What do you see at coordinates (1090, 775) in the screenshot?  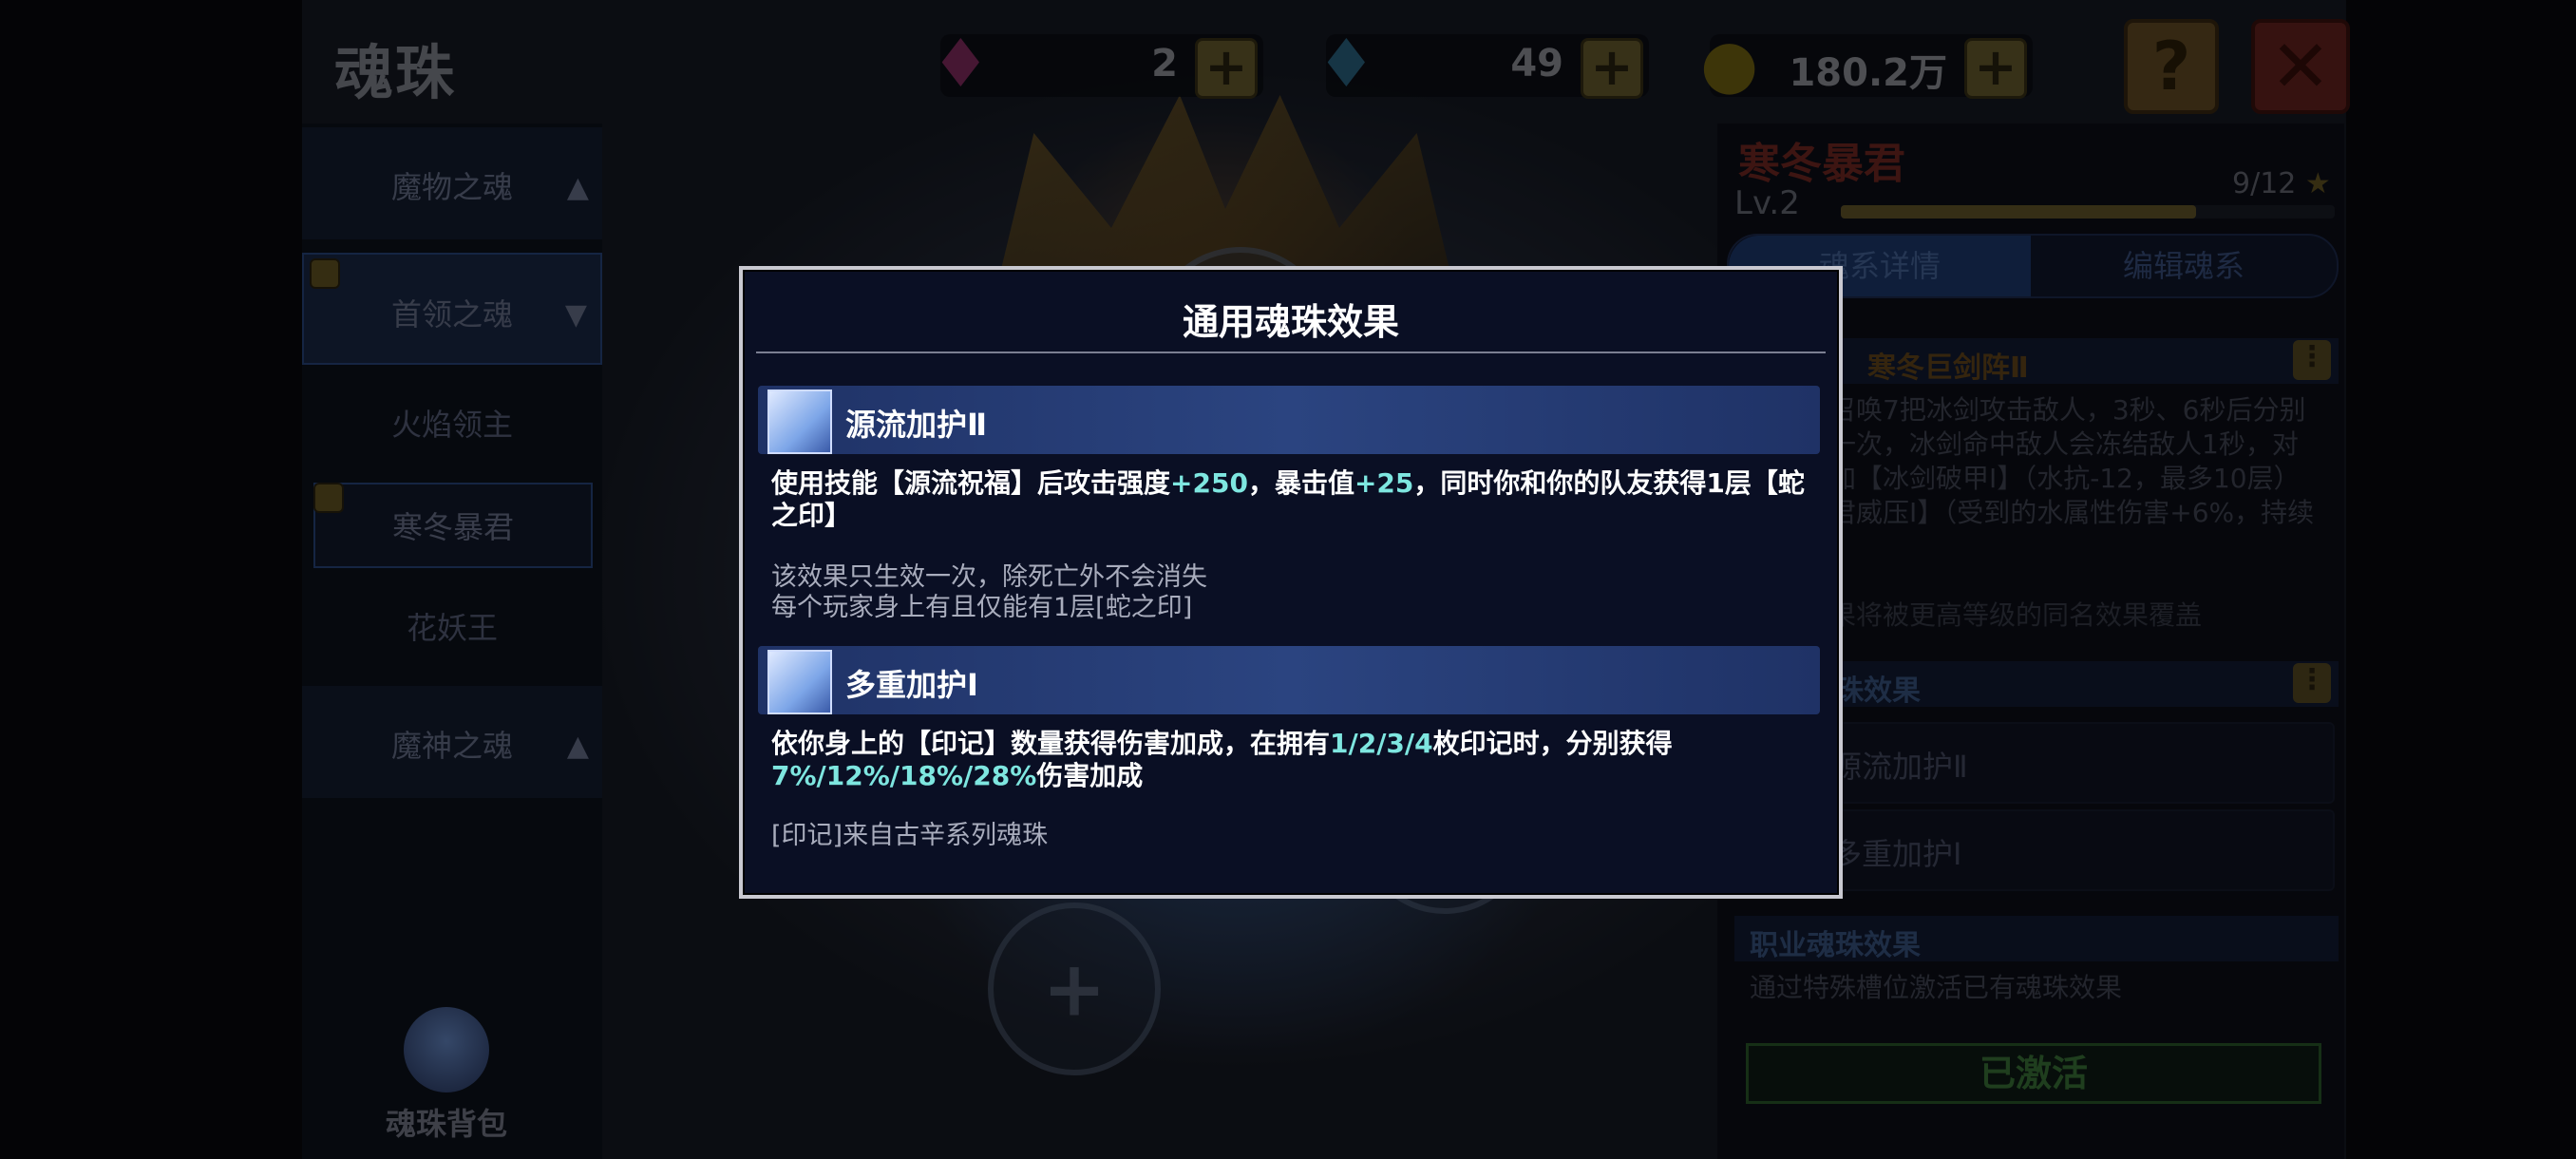 I see `desc-text: 伤害加成` at bounding box center [1090, 775].